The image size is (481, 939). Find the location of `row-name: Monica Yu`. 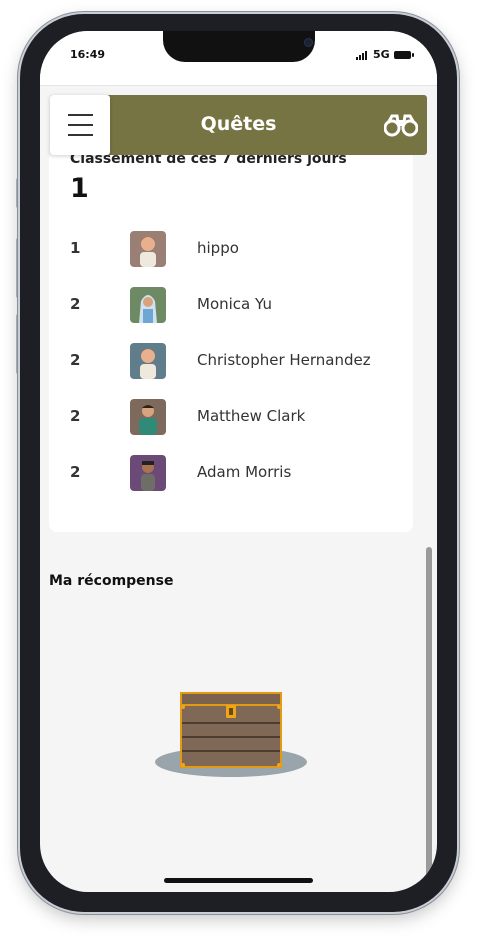

row-name: Monica Yu is located at coordinates (234, 304).